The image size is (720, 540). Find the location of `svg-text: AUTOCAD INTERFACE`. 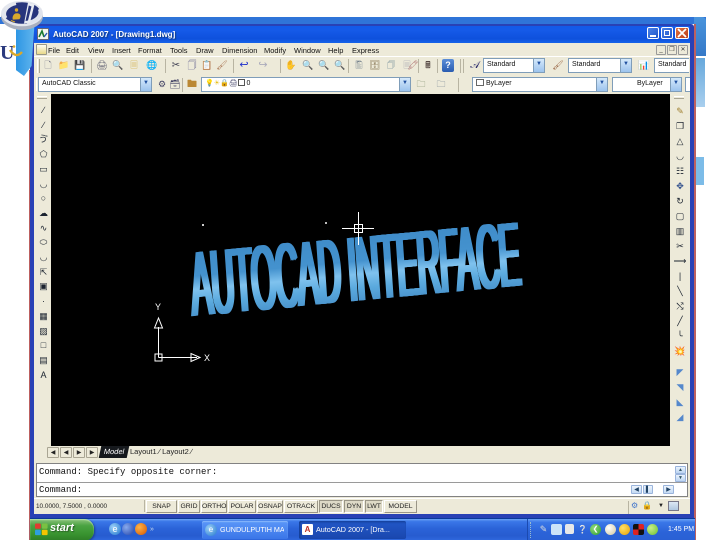

svg-text: AUTOCAD INTERFACE is located at coordinates (356, 269).